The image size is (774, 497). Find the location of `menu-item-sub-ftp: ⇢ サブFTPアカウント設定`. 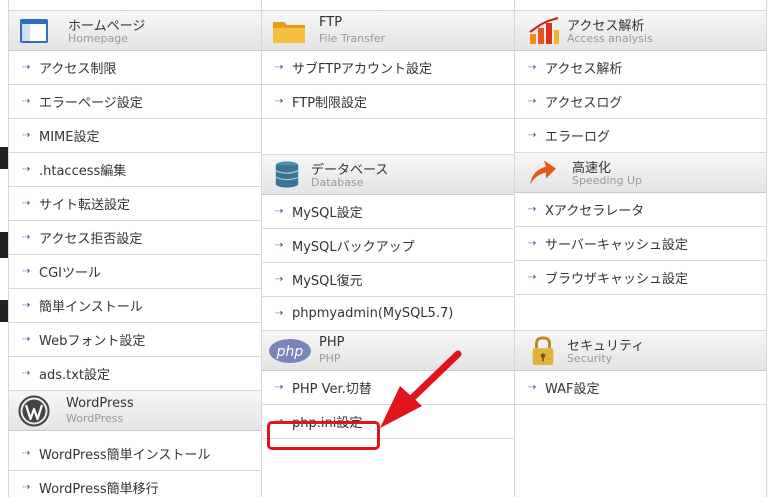

menu-item-sub-ftp: ⇢ サブFTPアカウント設定 is located at coordinates (388, 68).